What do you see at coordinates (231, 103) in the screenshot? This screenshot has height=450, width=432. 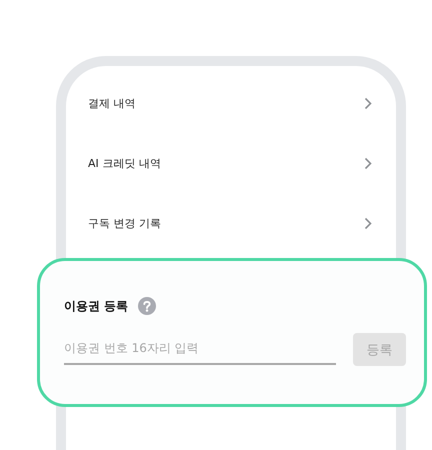 I see `menu-item: 결제 내역` at bounding box center [231, 103].